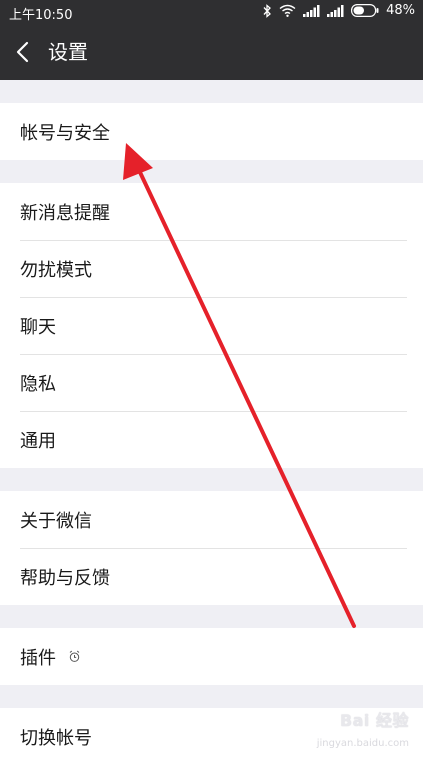  Describe the element at coordinates (211, 519) in the screenshot. I see `settings-item-about-wechat: 关于微信` at that location.